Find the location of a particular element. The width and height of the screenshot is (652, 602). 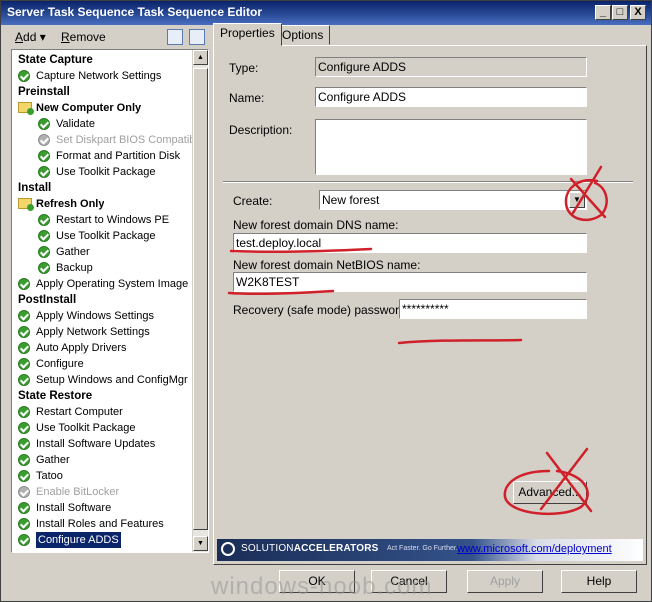

banner-tagline: Act Faster. Go Further. is located at coordinates (422, 548).